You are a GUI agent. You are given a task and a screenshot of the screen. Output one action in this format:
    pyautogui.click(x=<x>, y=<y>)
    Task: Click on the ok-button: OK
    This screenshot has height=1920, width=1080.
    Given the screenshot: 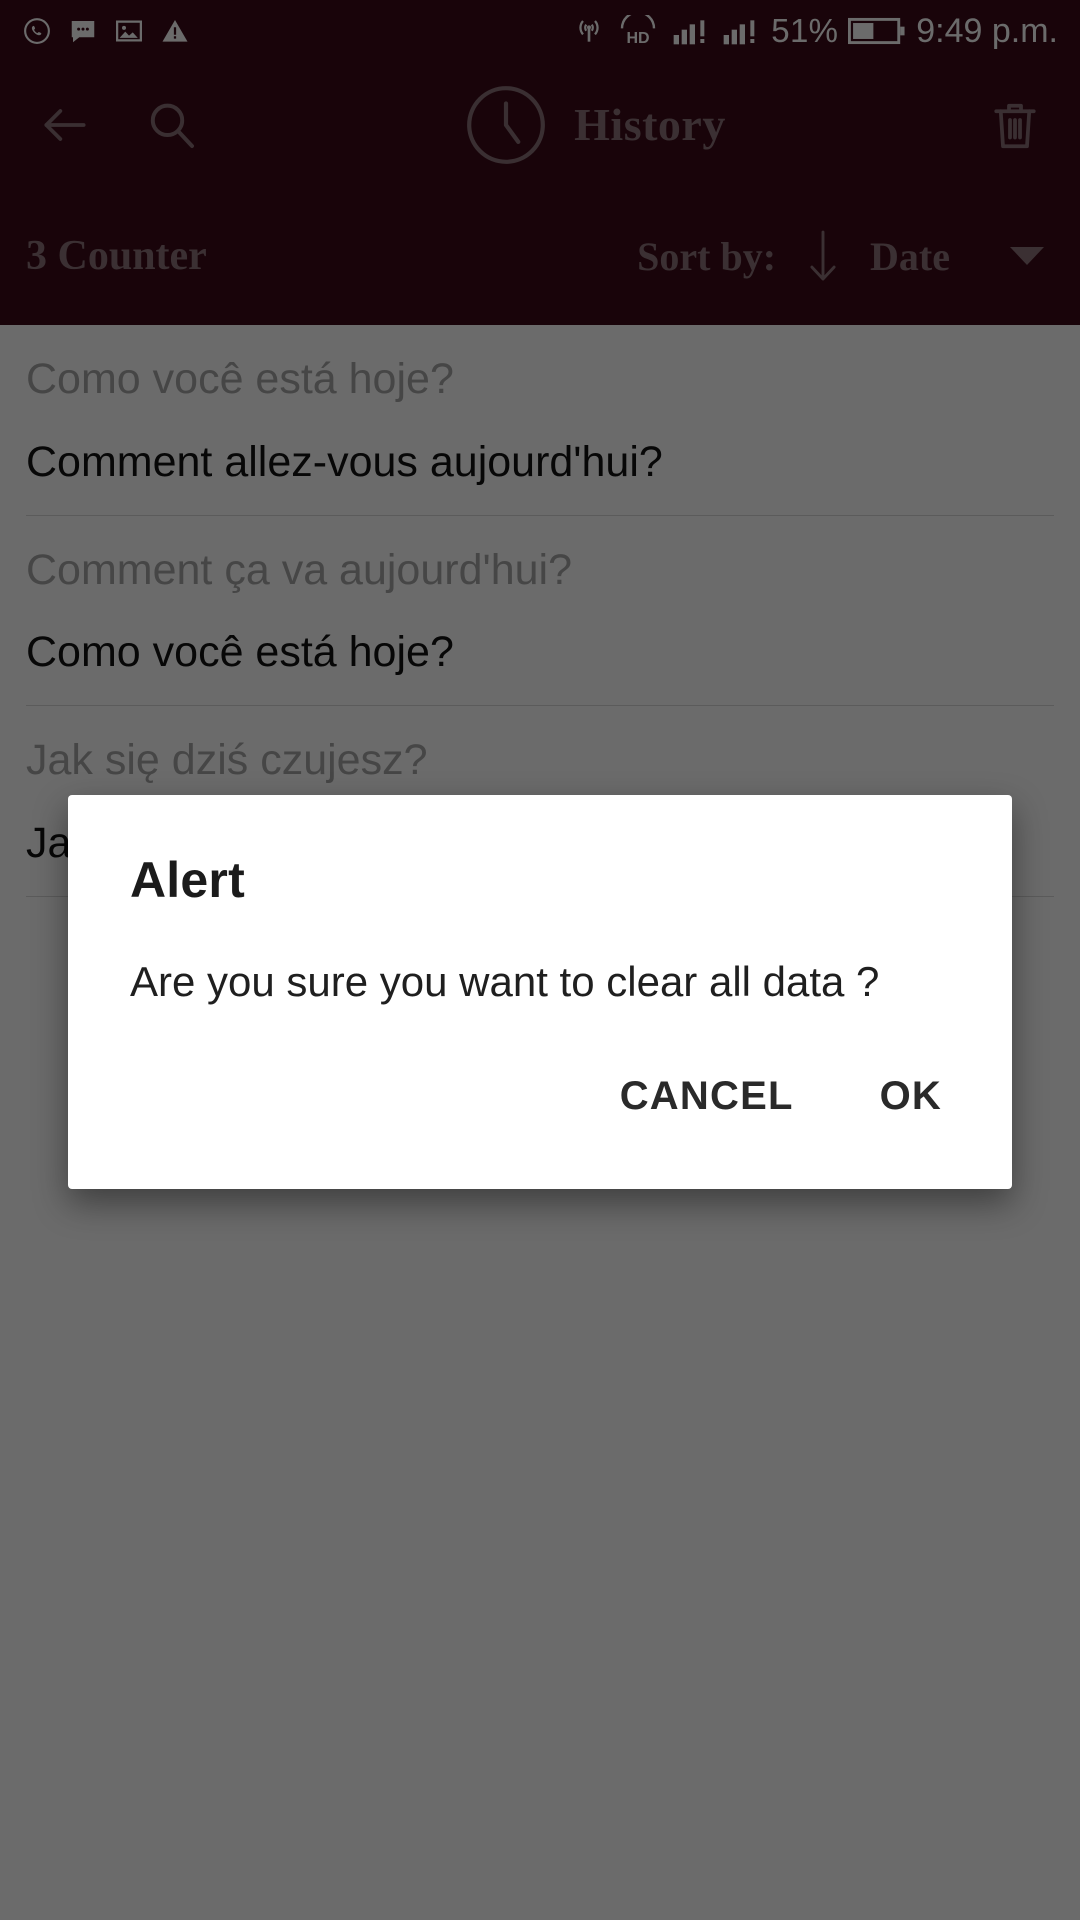 What is the action you would take?
    pyautogui.click(x=911, y=1096)
    